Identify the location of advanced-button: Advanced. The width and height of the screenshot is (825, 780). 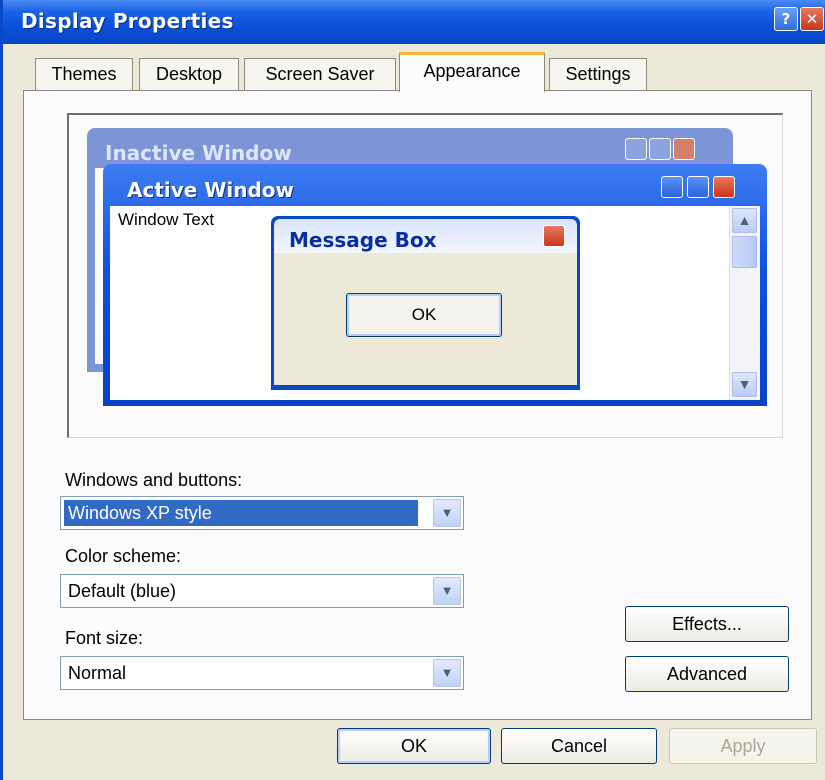
(707, 674).